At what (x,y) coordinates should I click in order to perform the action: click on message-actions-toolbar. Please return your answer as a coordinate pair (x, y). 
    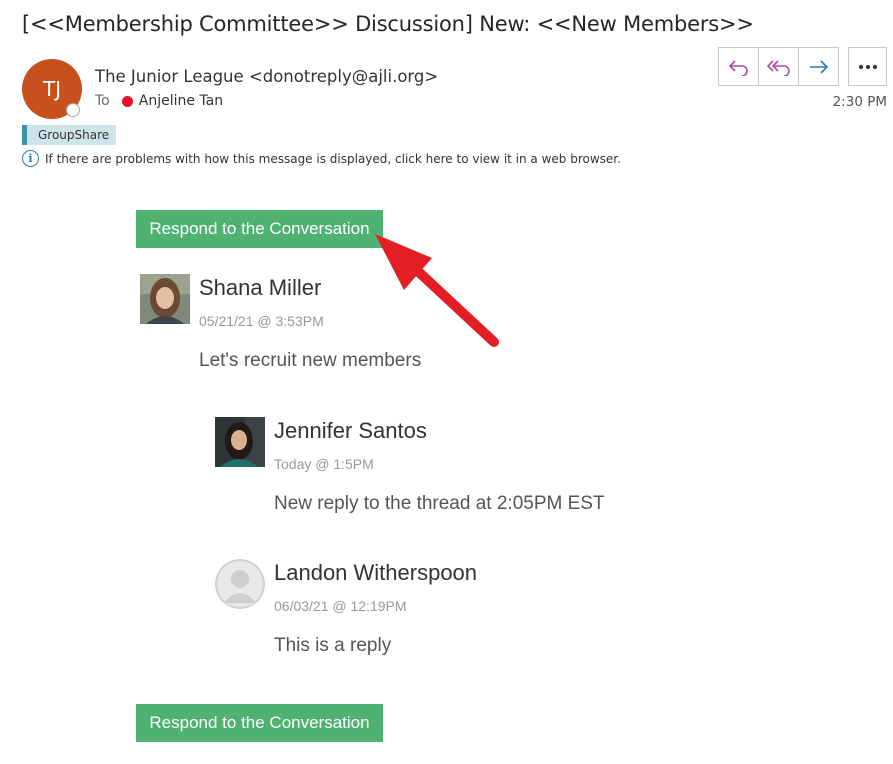
    Looking at the image, I should click on (778, 66).